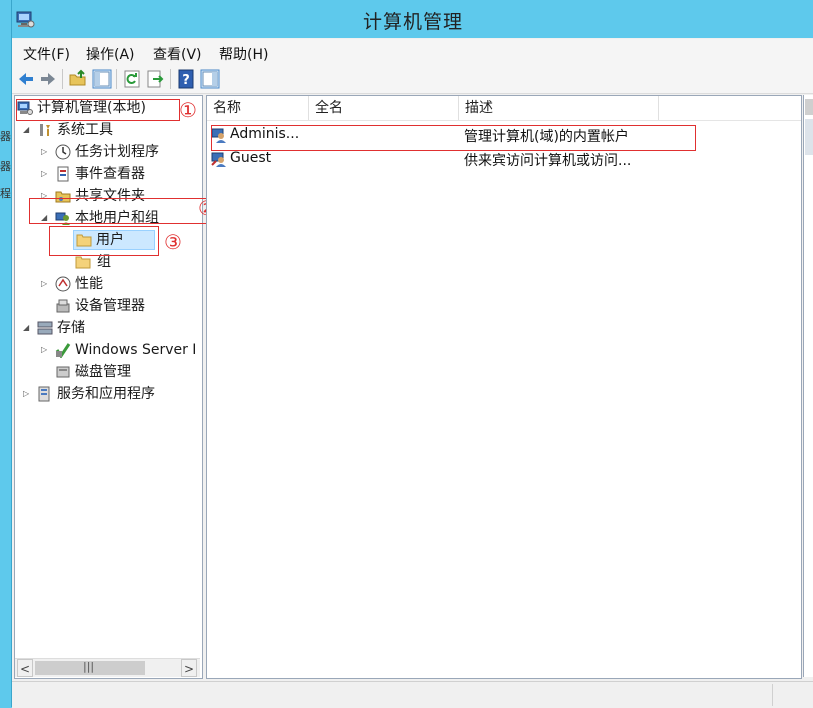  What do you see at coordinates (188, 110) in the screenshot?
I see `annotation-number-1: ①` at bounding box center [188, 110].